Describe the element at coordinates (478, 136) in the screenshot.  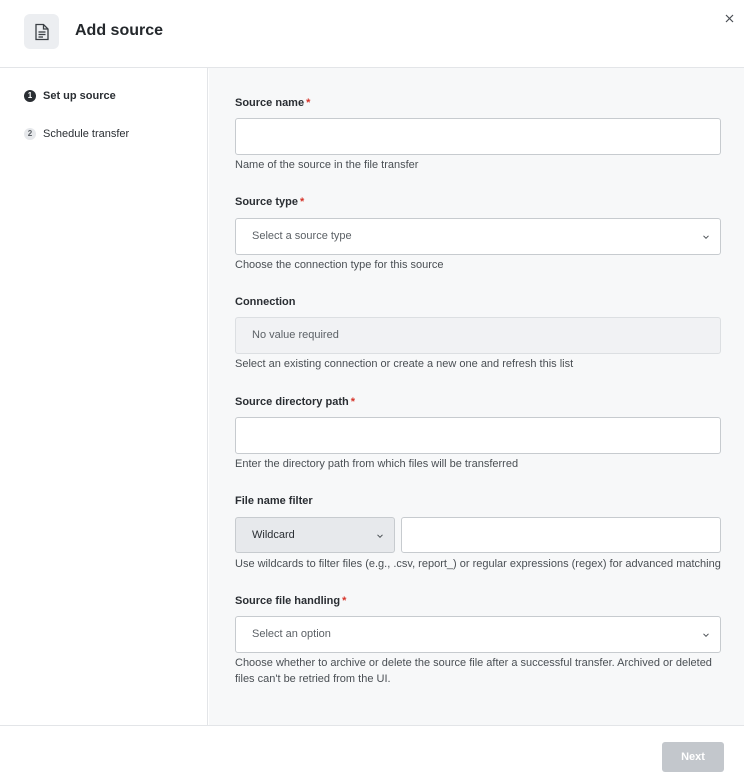
I see `source-name-input` at that location.